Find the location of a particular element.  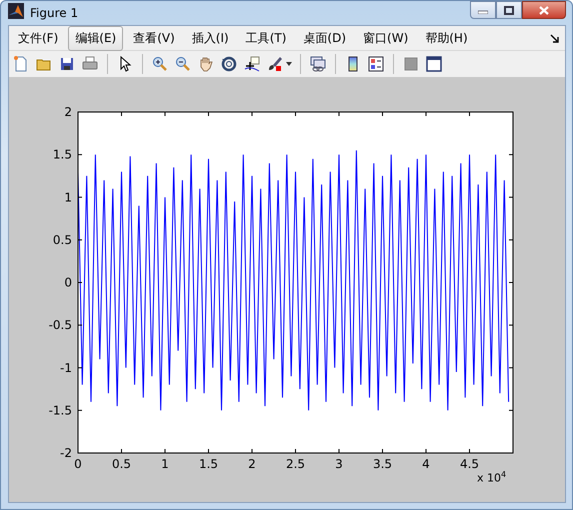

x-tick-label: 0 is located at coordinates (78, 464).